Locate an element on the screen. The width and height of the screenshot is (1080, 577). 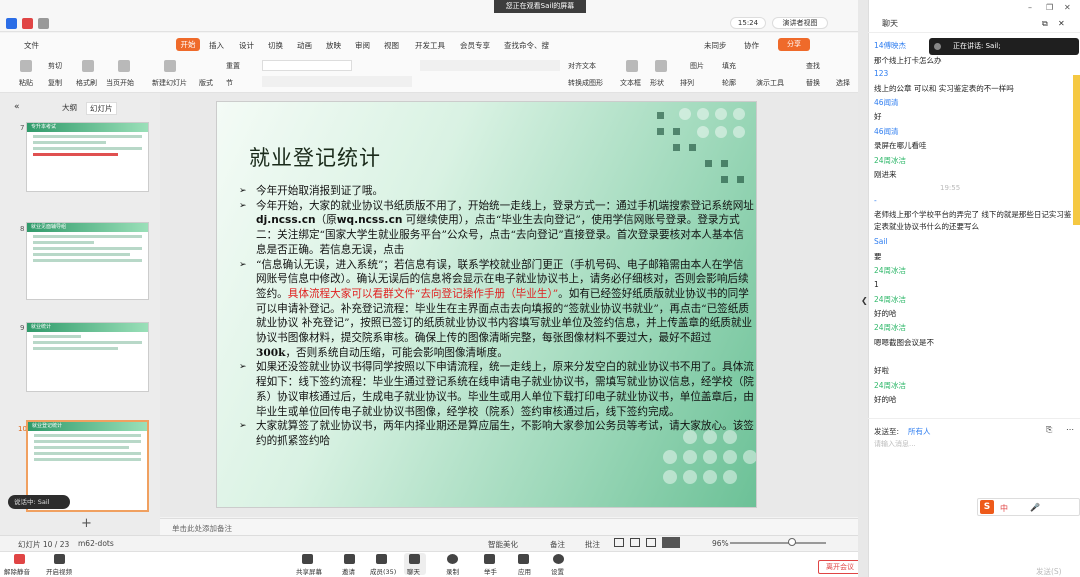
share-button: 分享 is located at coordinates (794, 44).